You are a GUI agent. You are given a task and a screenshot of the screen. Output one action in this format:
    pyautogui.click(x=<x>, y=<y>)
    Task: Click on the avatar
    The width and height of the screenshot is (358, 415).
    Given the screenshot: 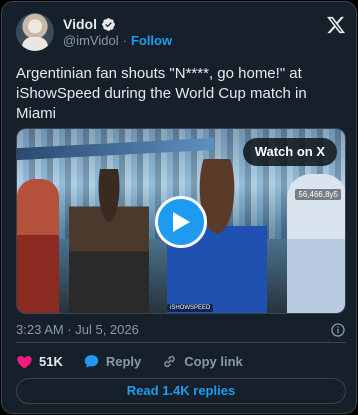 What is the action you would take?
    pyautogui.click(x=35, y=32)
    